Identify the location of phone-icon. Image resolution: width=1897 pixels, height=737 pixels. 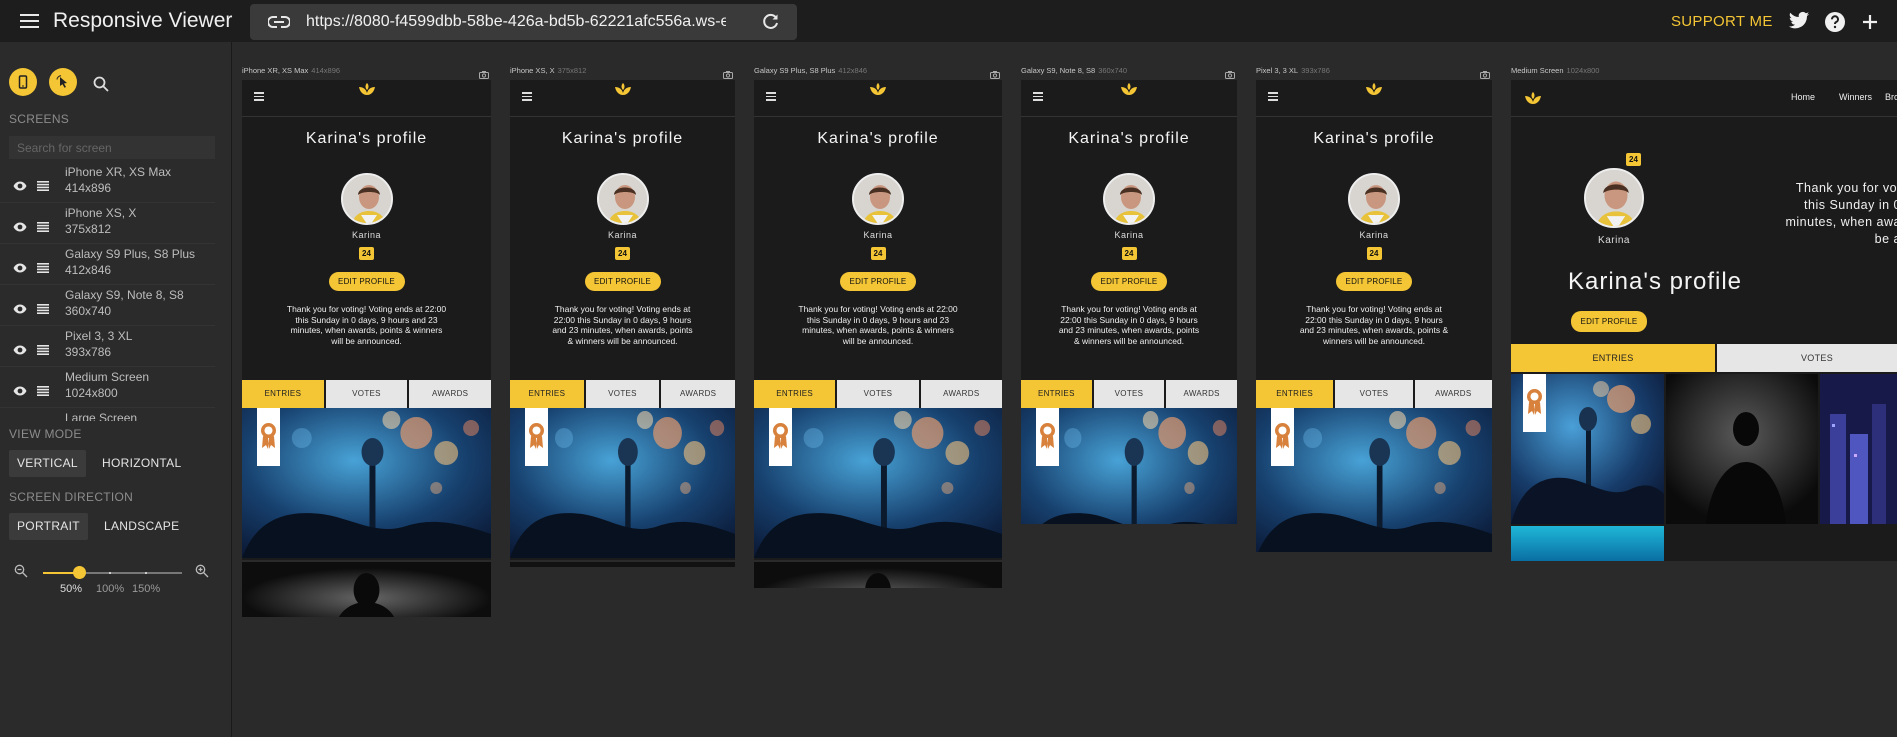
(23, 82).